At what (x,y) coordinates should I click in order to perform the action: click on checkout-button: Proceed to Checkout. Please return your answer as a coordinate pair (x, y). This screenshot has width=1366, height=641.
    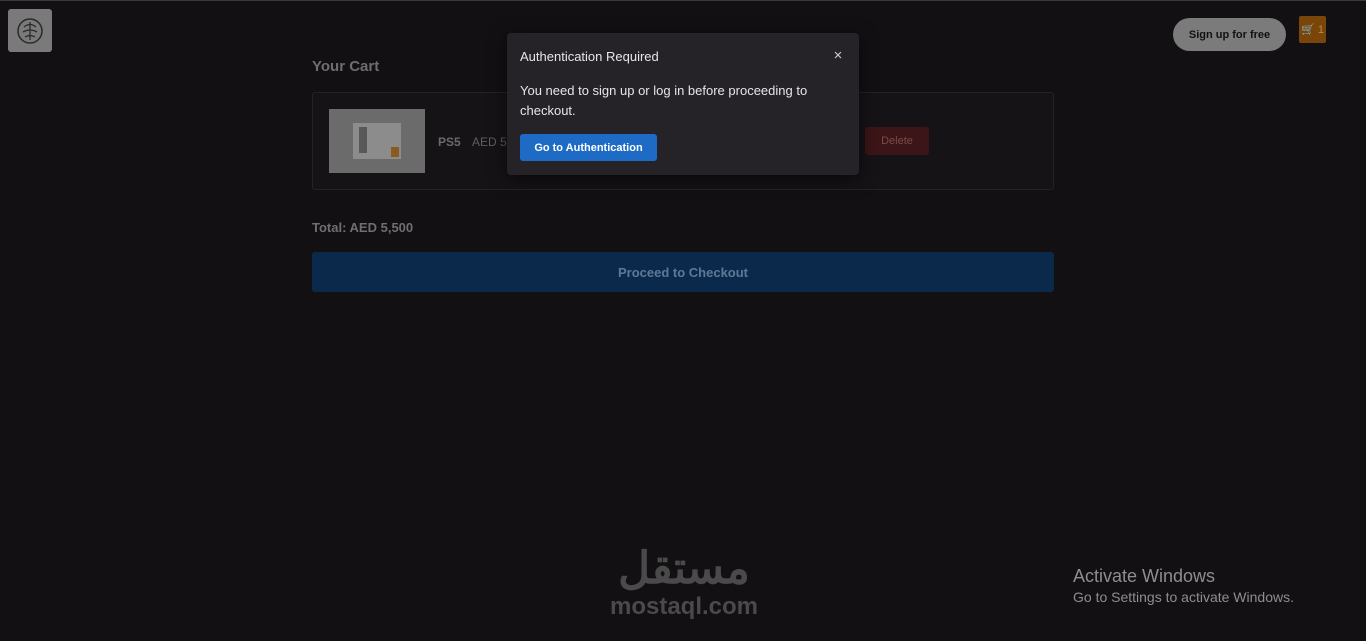
    Looking at the image, I should click on (683, 272).